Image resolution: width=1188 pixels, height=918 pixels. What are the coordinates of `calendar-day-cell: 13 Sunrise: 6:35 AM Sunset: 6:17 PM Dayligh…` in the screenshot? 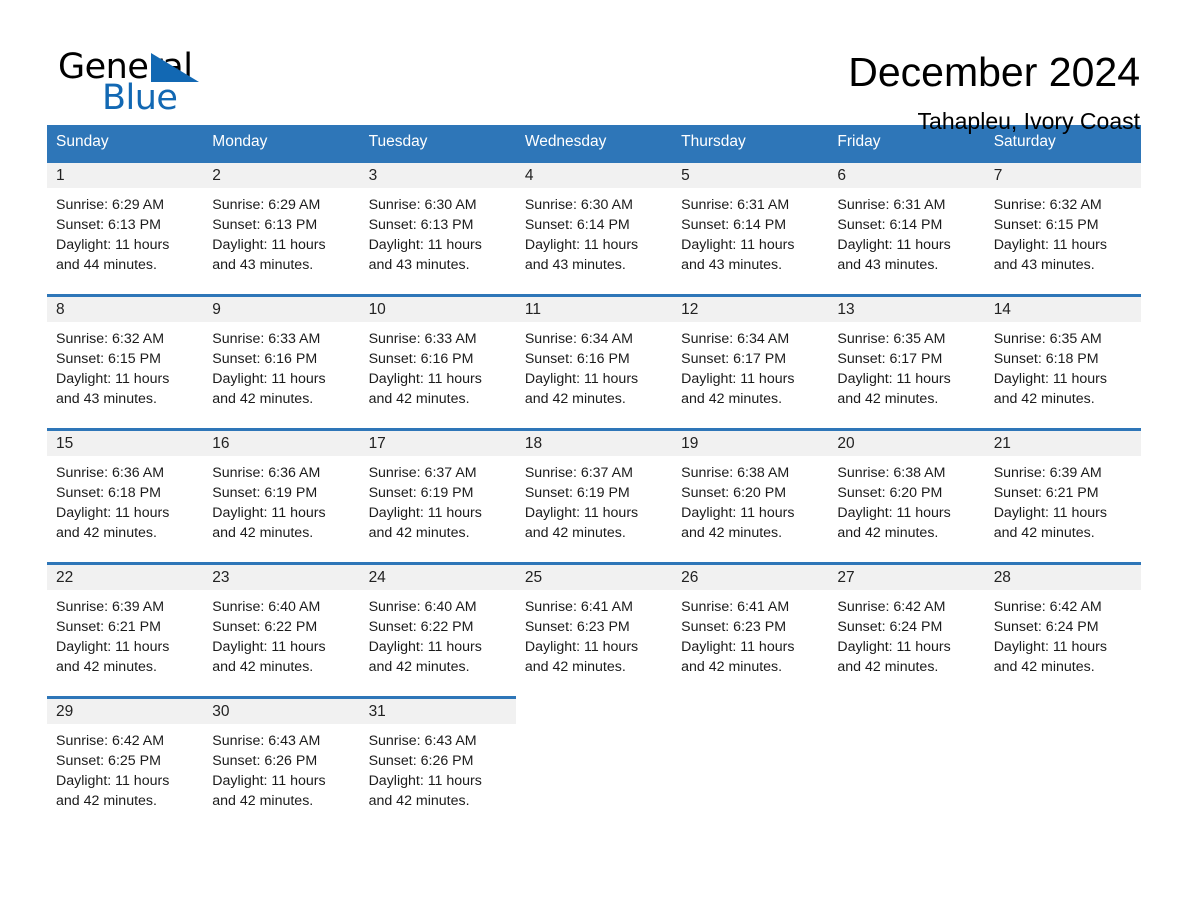 It's located at (906, 361).